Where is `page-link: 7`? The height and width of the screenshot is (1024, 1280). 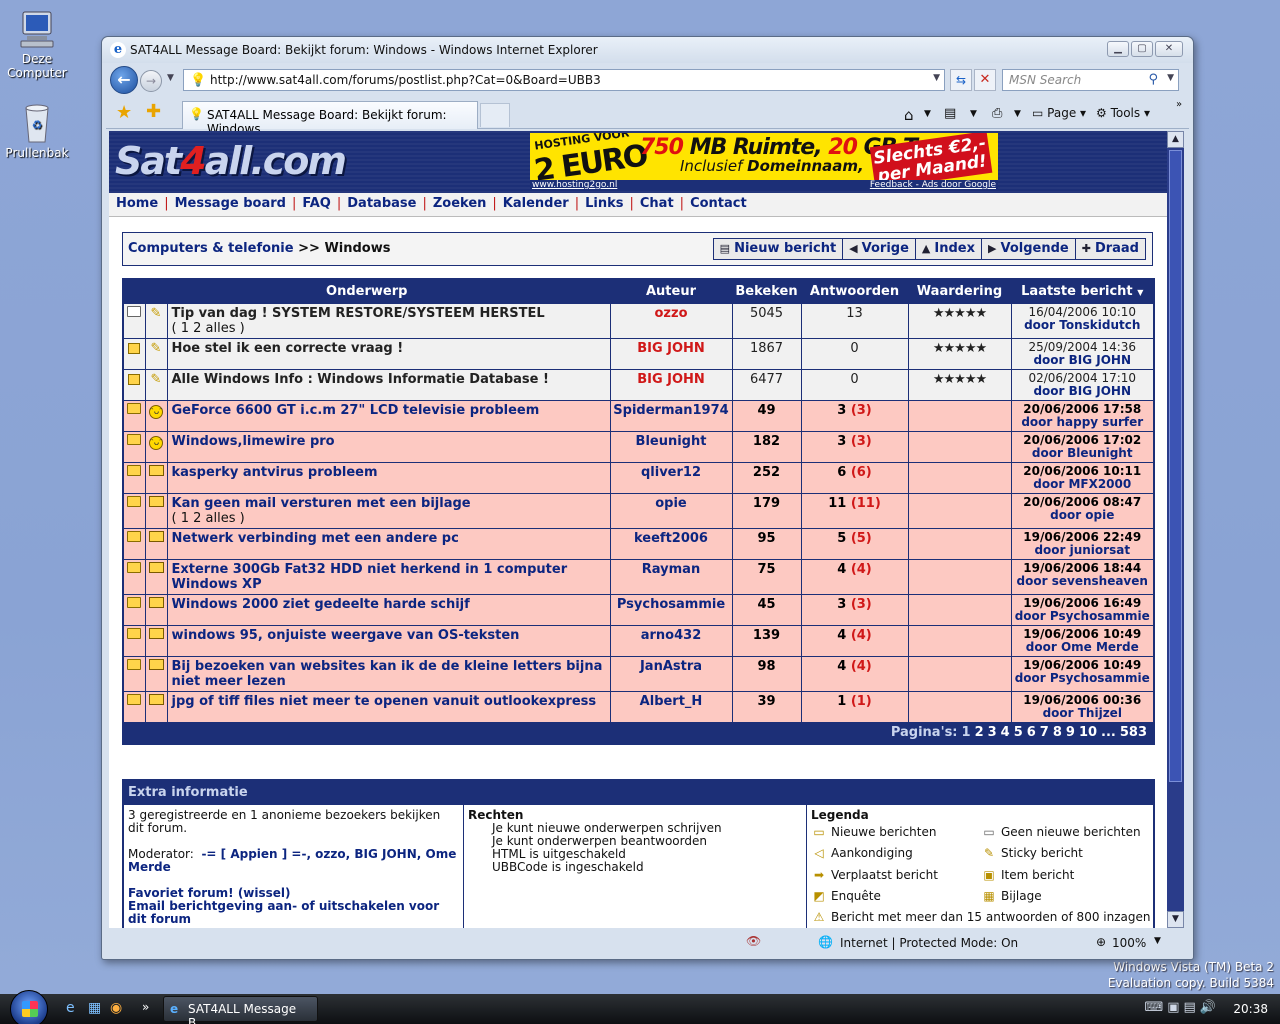
page-link: 7 is located at coordinates (1044, 732).